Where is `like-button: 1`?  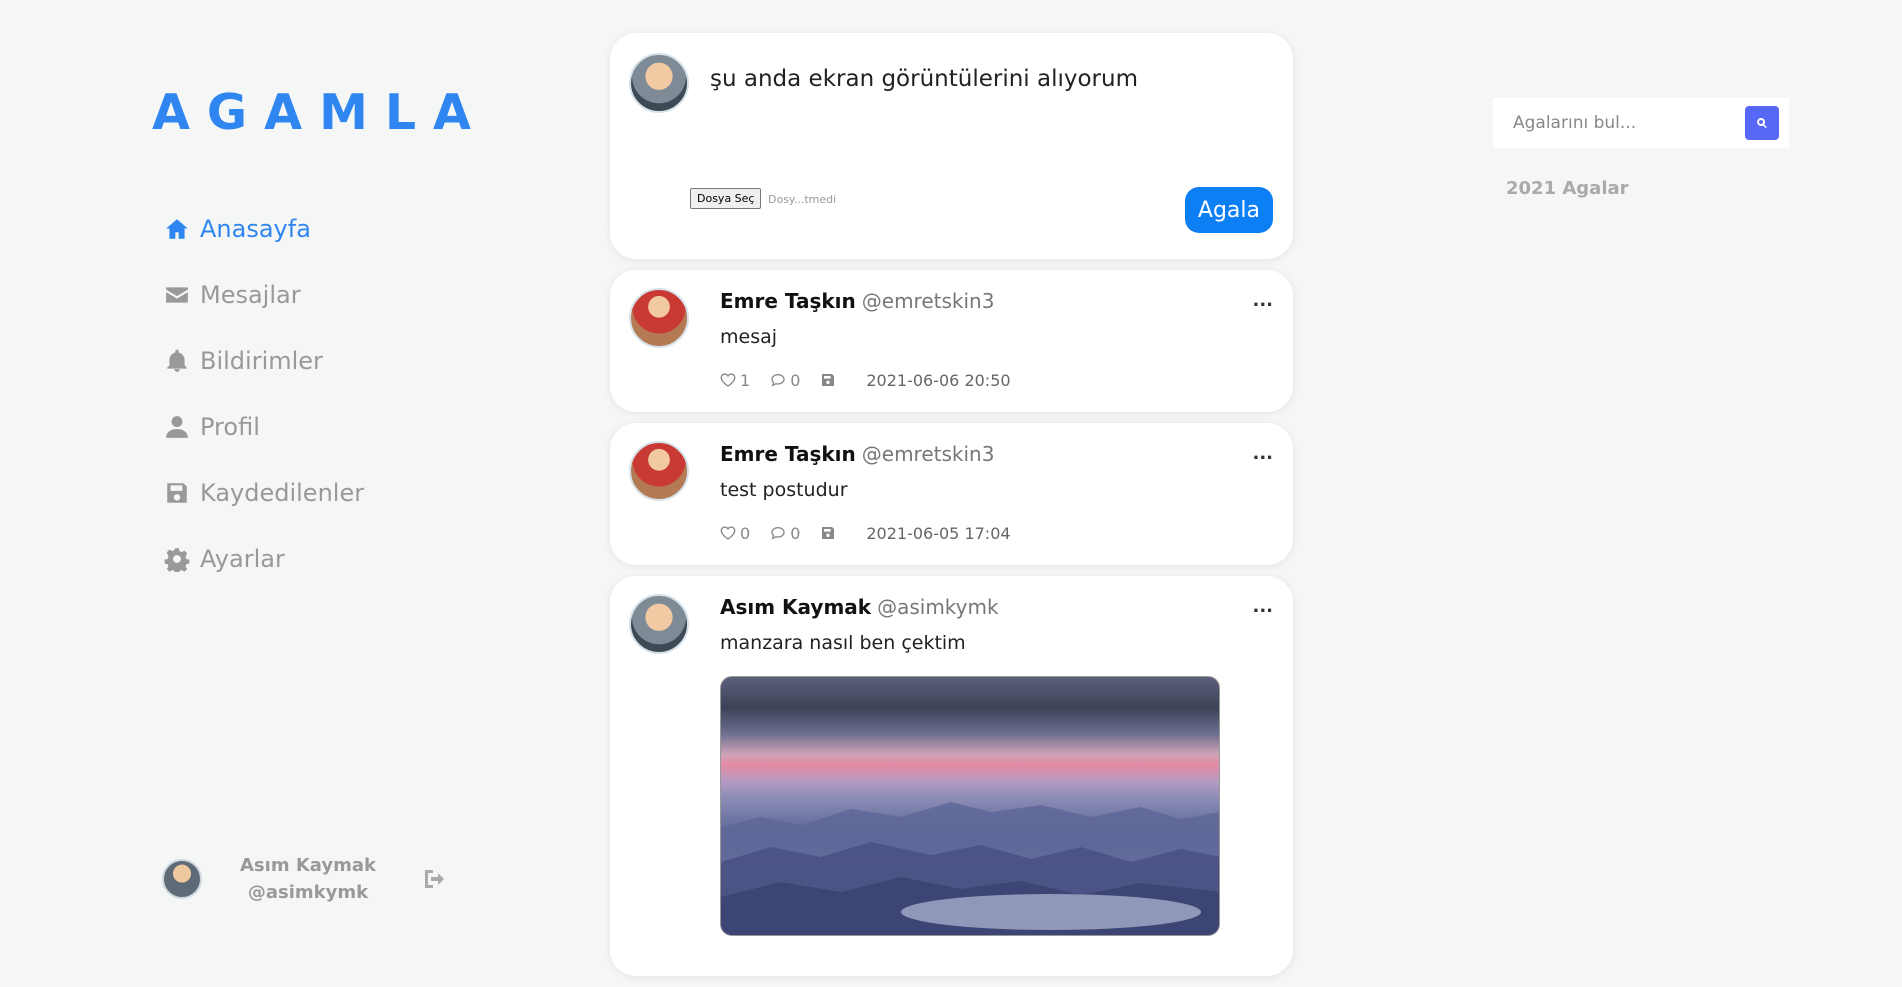
like-button: 1 is located at coordinates (735, 380).